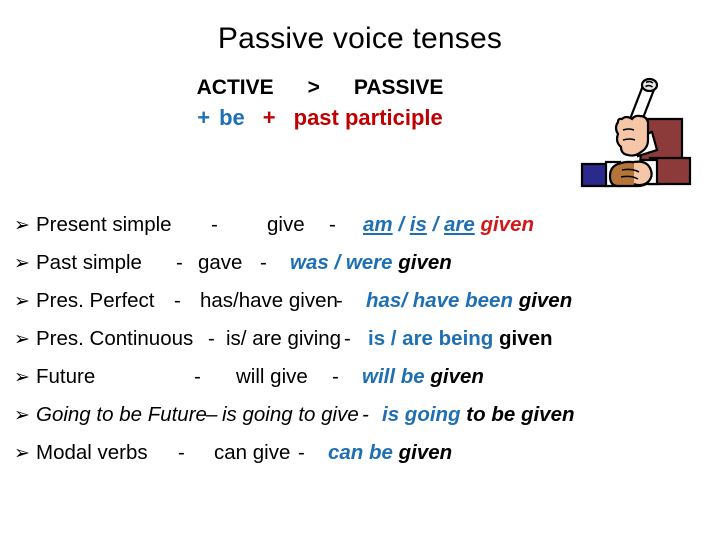 The height and width of the screenshot is (540, 720). I want to click on tense-name: Pres. Continuous, so click(115, 338).